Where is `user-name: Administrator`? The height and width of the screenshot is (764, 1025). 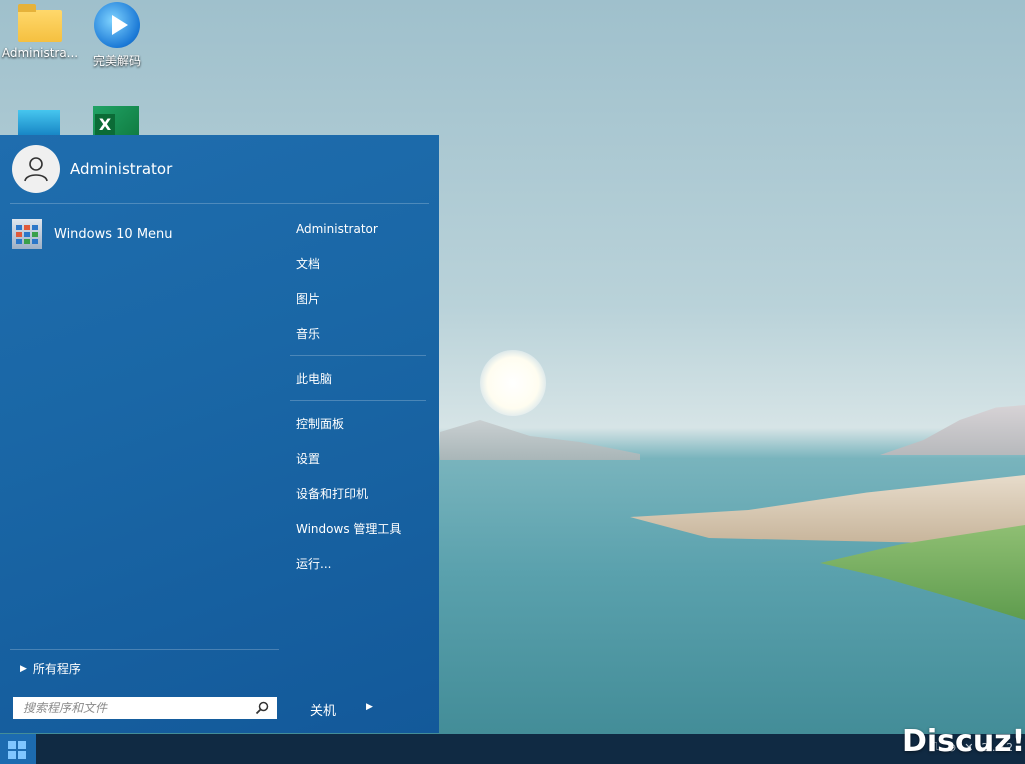
user-name: Administrator is located at coordinates (121, 169).